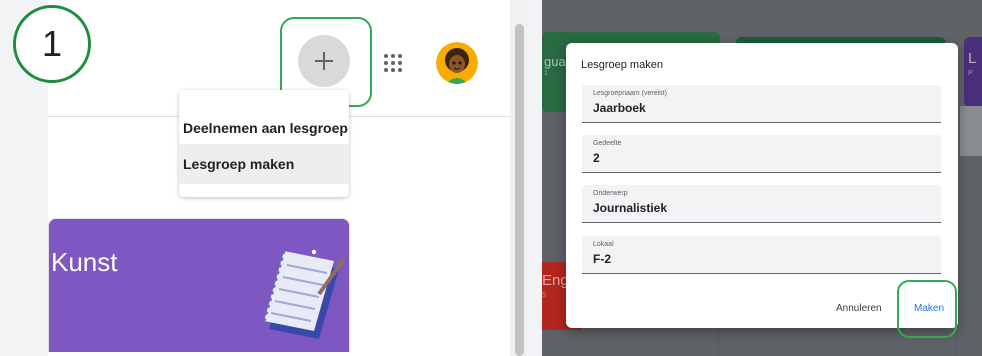  Describe the element at coordinates (630, 93) in the screenshot. I see `field-label: Lesgroepnaam (vereist)` at that location.